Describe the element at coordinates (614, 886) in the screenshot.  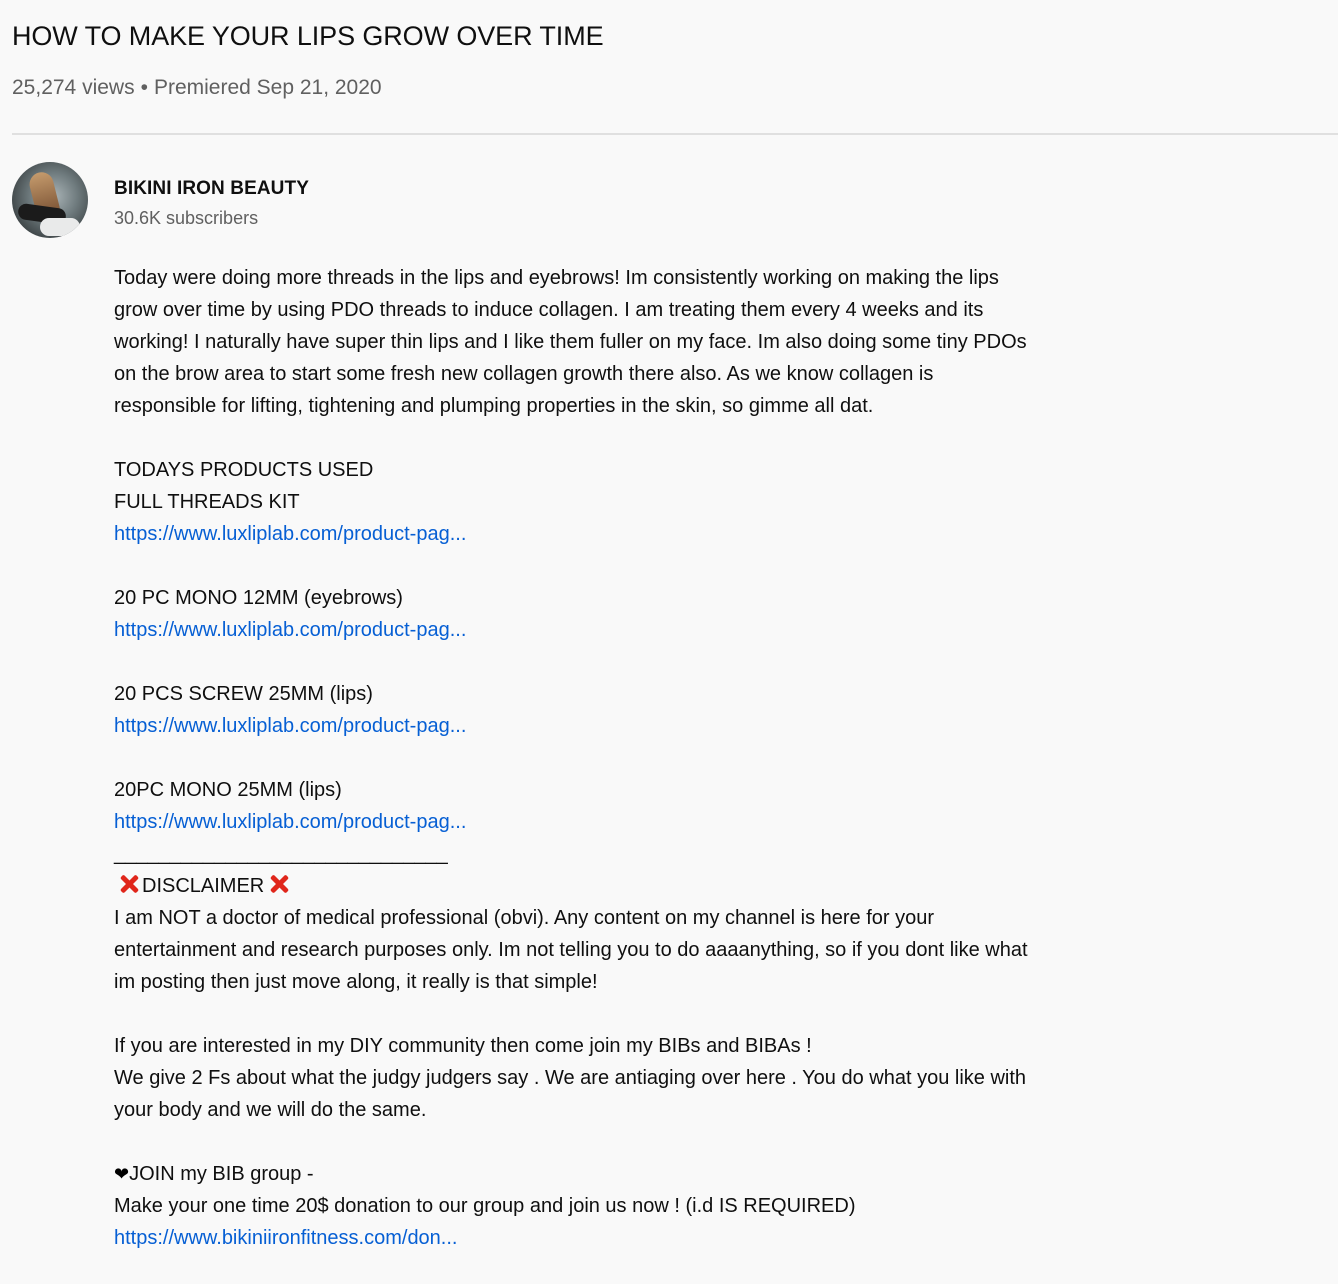
I see `disclaimer-heading: DISCLAIMER` at that location.